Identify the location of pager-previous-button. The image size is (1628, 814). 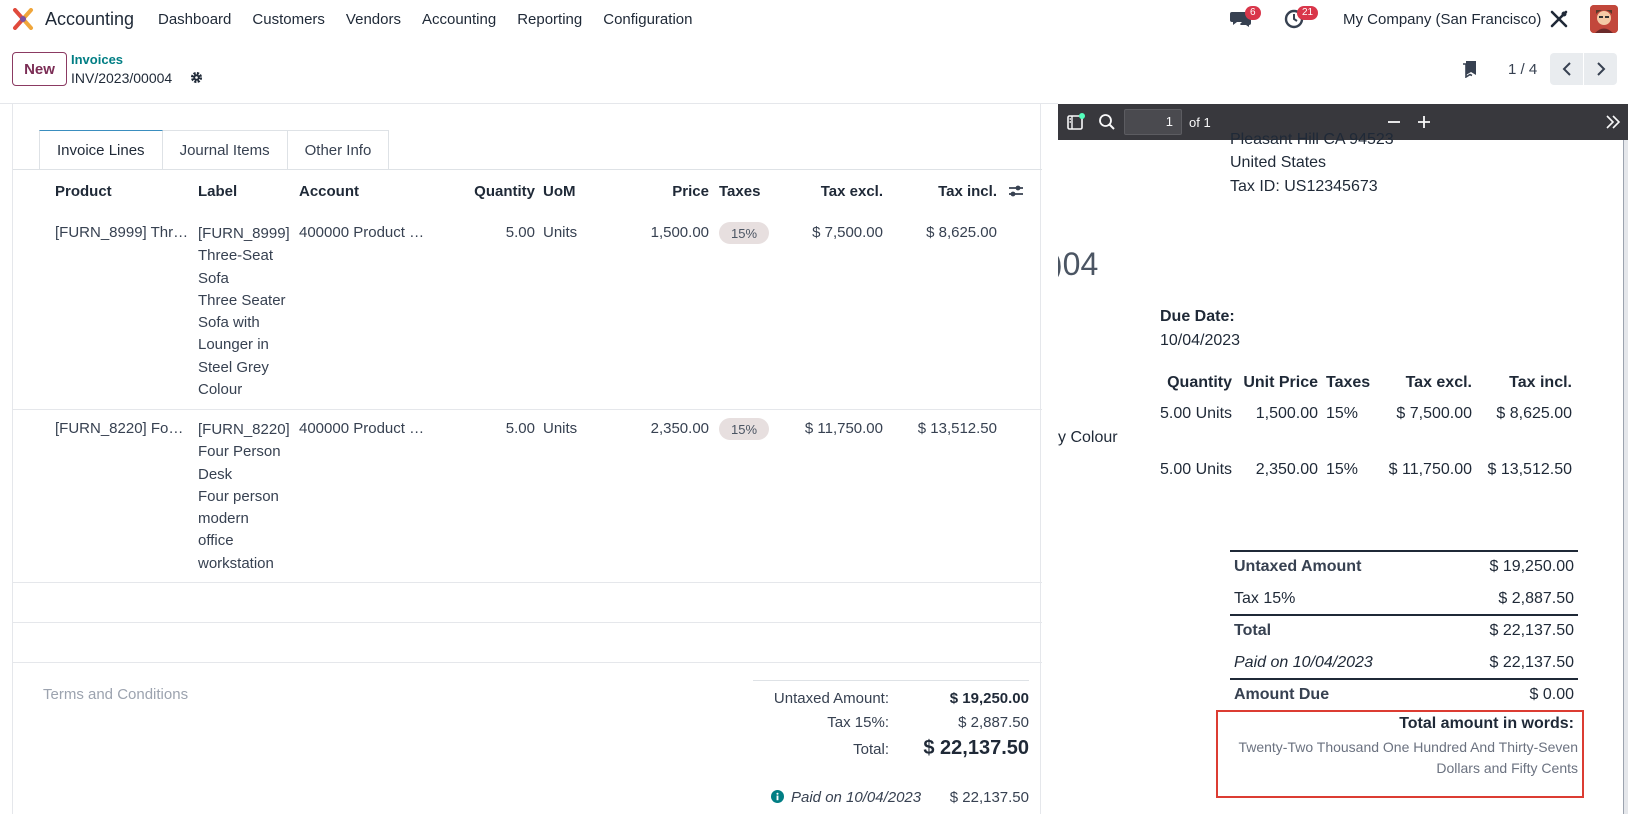
(1566, 69).